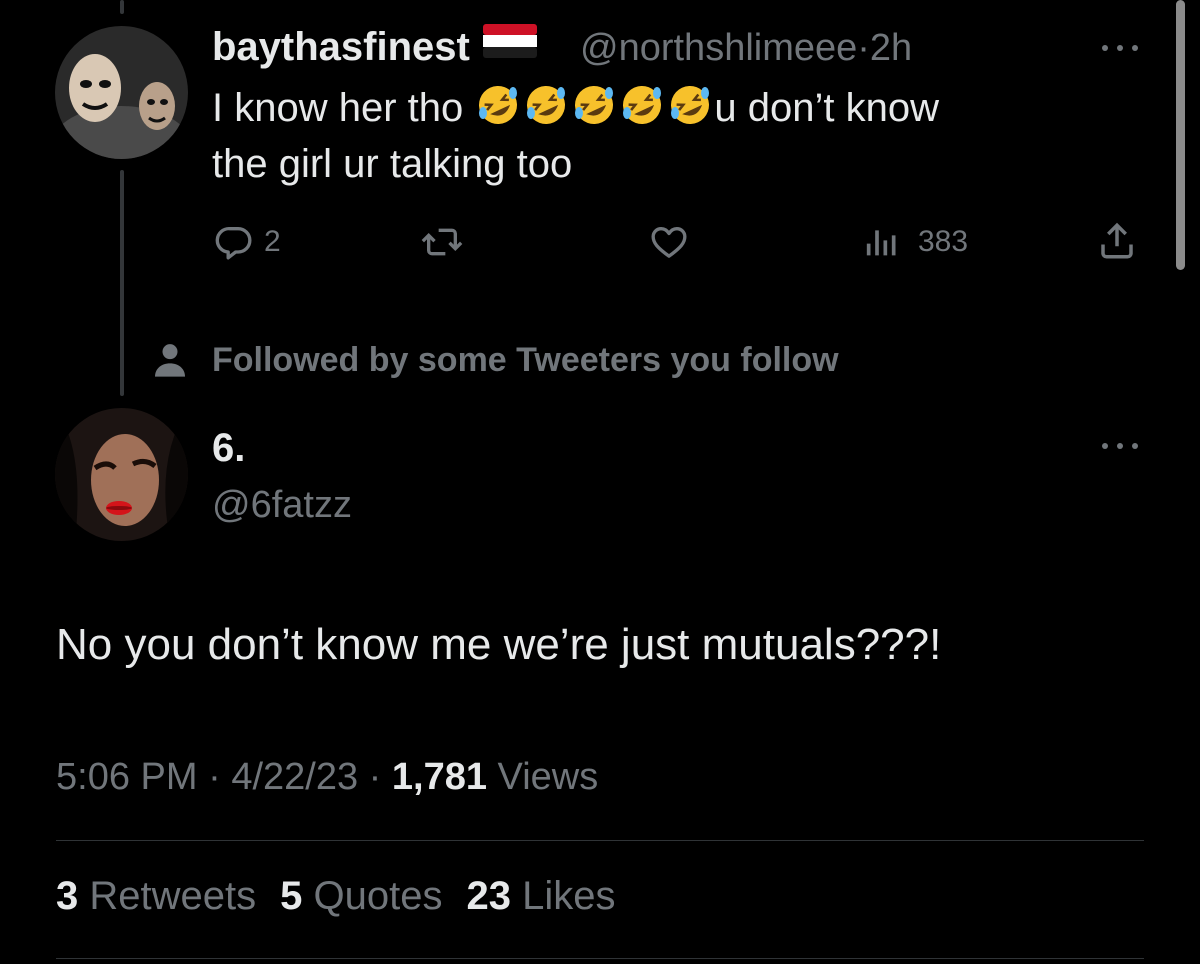 The width and height of the screenshot is (1200, 964). Describe the element at coordinates (719, 48) in the screenshot. I see `handle: @northshlimeee` at that location.